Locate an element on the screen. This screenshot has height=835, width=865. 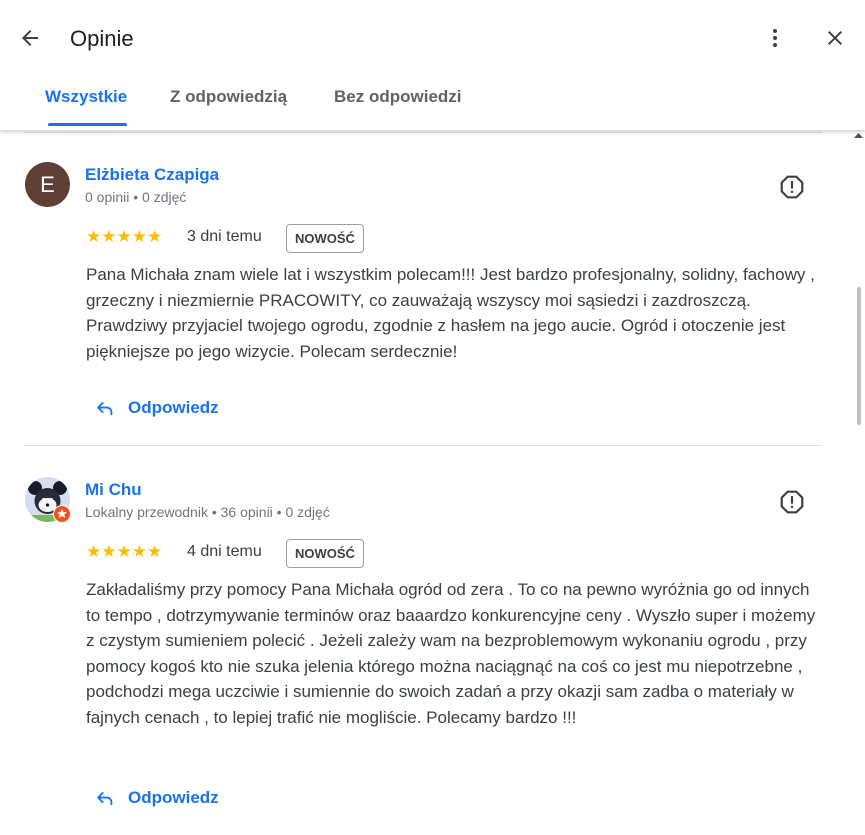
page-title: Opinie is located at coordinates (102, 38).